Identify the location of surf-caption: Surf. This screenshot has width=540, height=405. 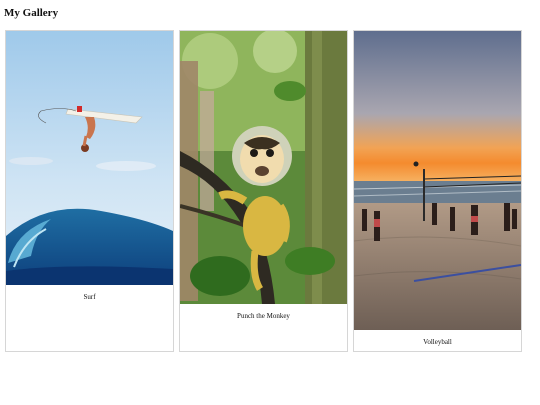
(89, 297).